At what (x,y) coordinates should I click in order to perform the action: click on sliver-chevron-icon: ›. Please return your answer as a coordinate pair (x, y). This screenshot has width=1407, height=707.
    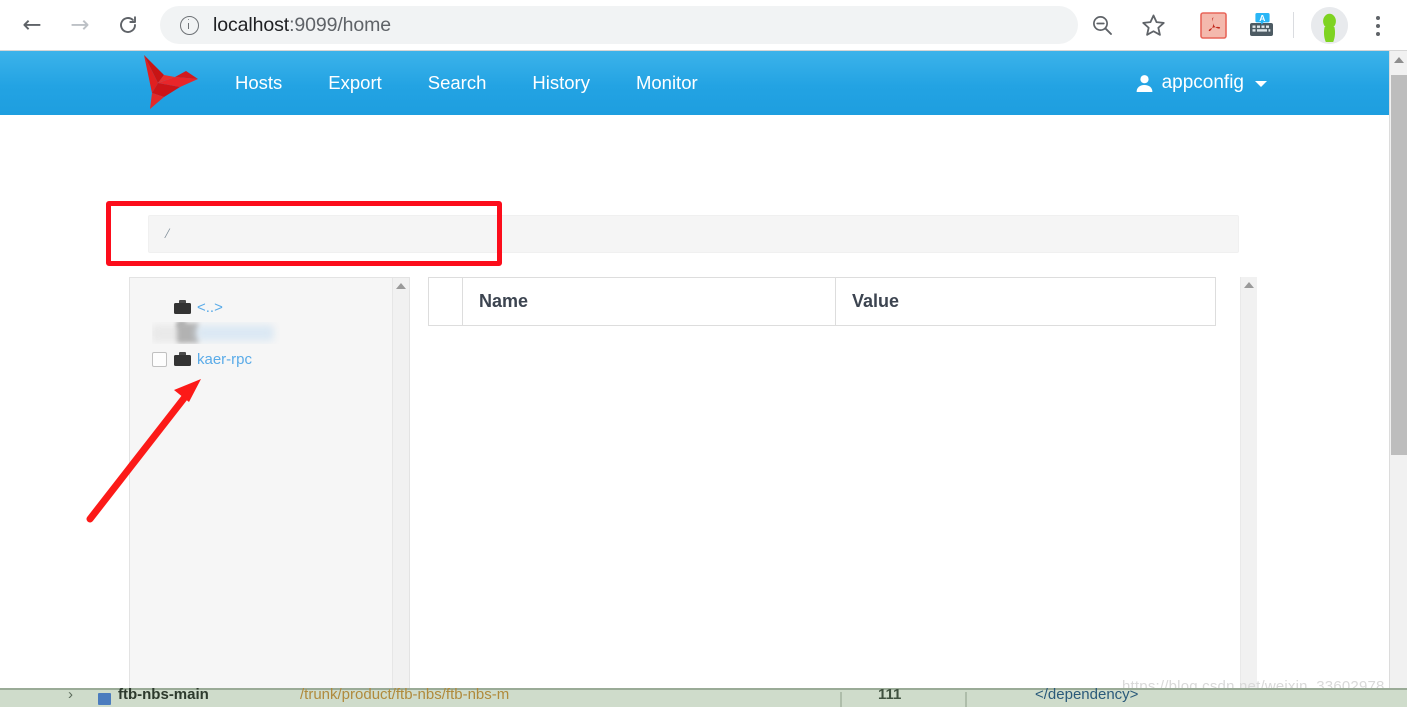
    Looking at the image, I should click on (70, 695).